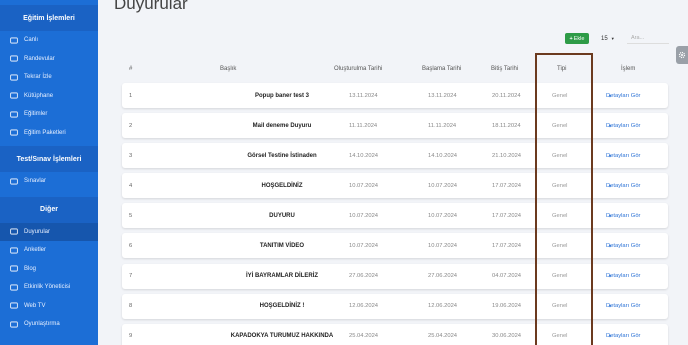 This screenshot has height=345, width=688. I want to click on sidebar-item: Duyurular, so click(49, 231).